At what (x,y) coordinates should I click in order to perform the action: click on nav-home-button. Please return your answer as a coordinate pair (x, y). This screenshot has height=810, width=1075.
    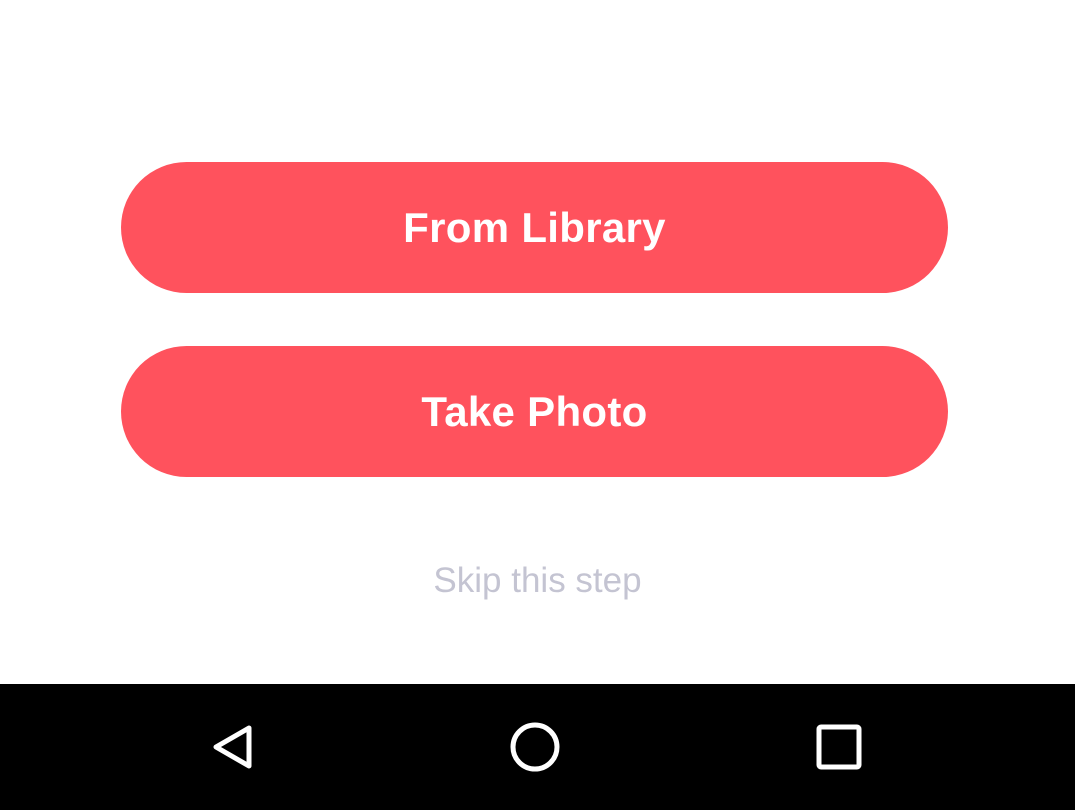
    Looking at the image, I should click on (535, 747).